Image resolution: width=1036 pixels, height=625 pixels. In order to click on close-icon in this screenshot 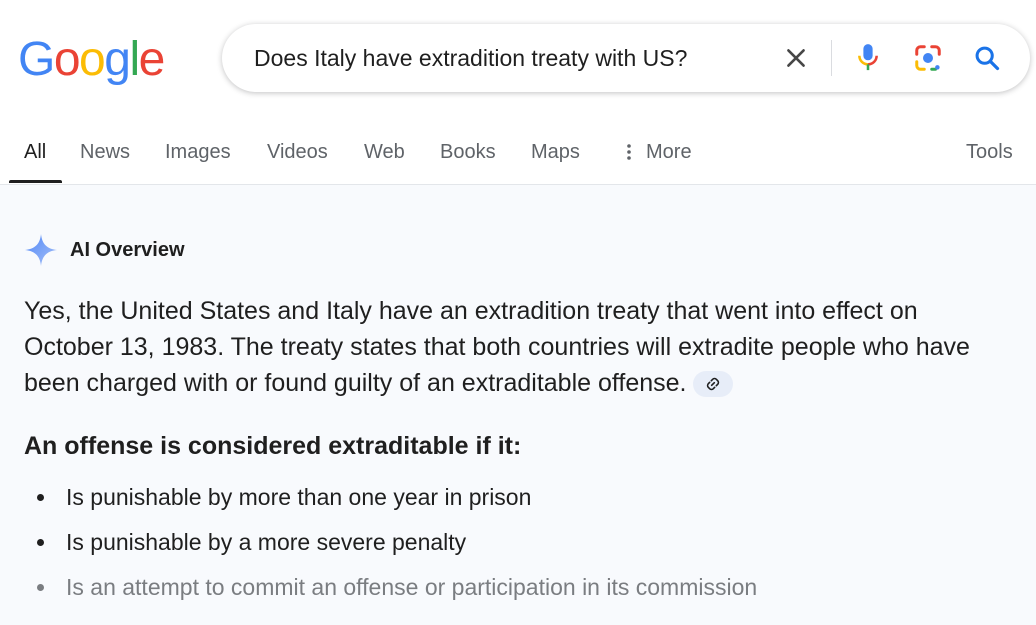, I will do `click(796, 58)`.